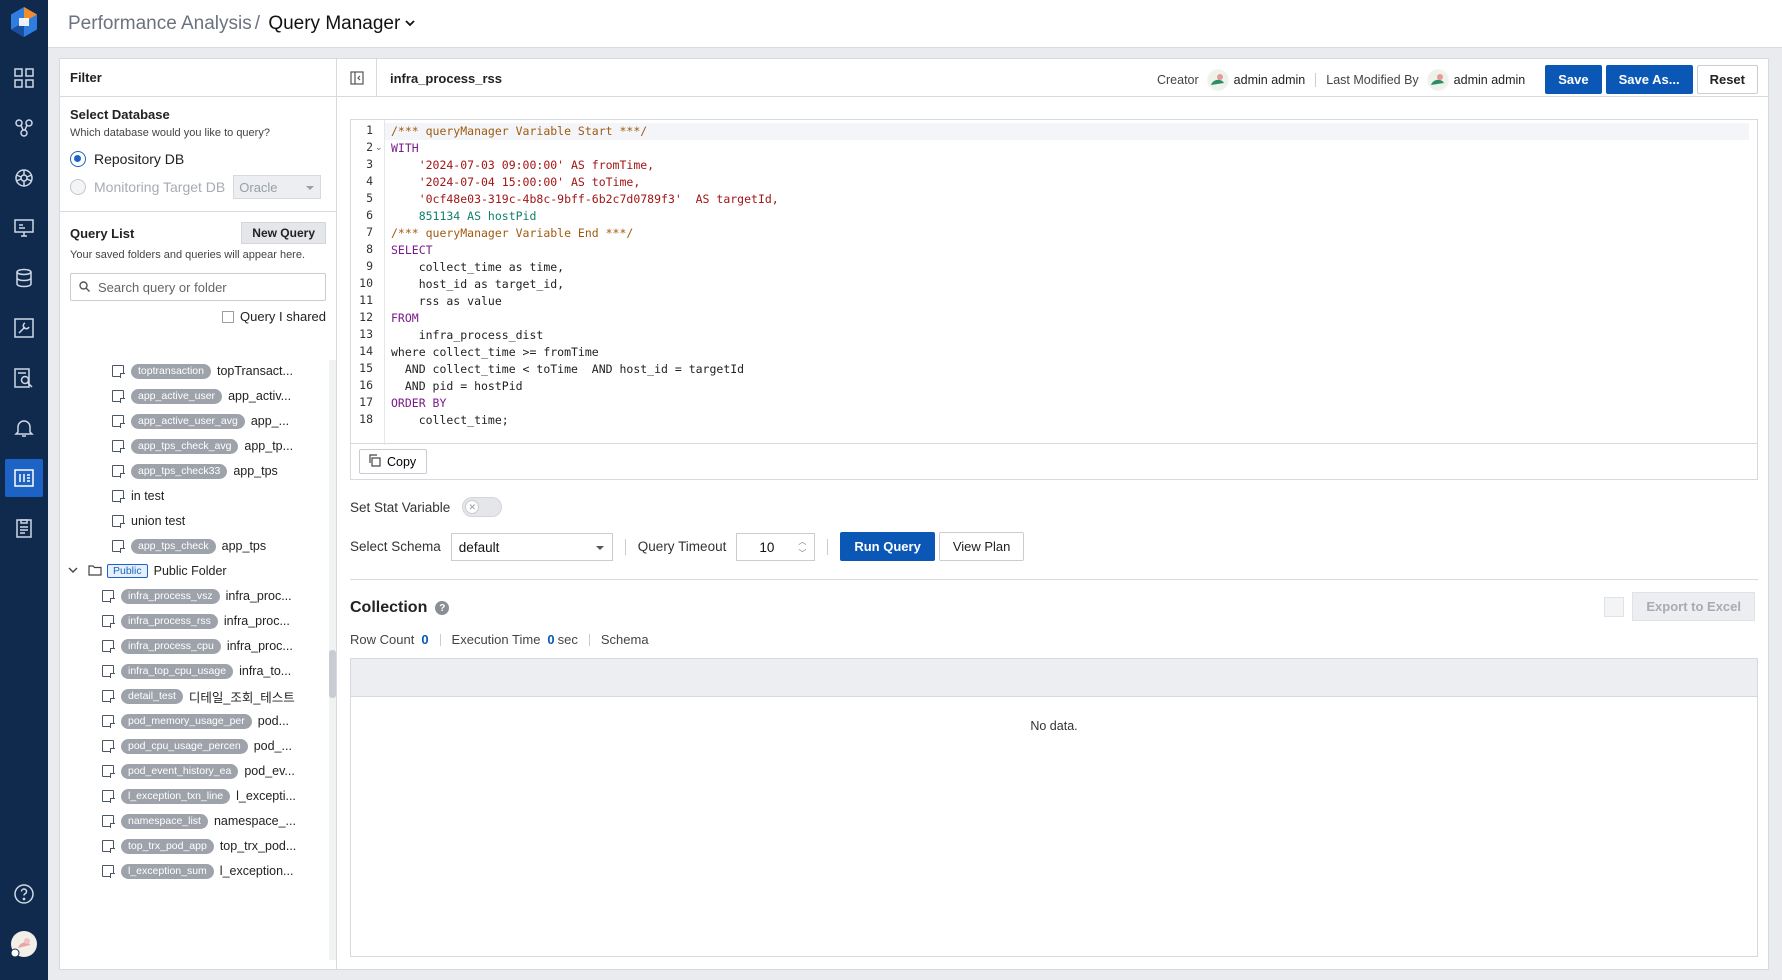  Describe the element at coordinates (185, 446) in the screenshot. I see `query-tag: app_tps_check_avg` at that location.